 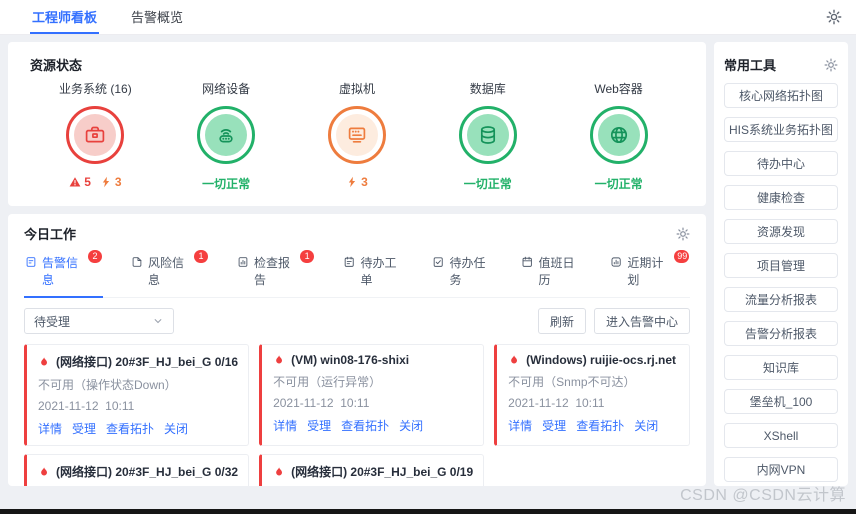 What do you see at coordinates (781, 333) in the screenshot?
I see `tool-button-7: 告警分析报表` at bounding box center [781, 333].